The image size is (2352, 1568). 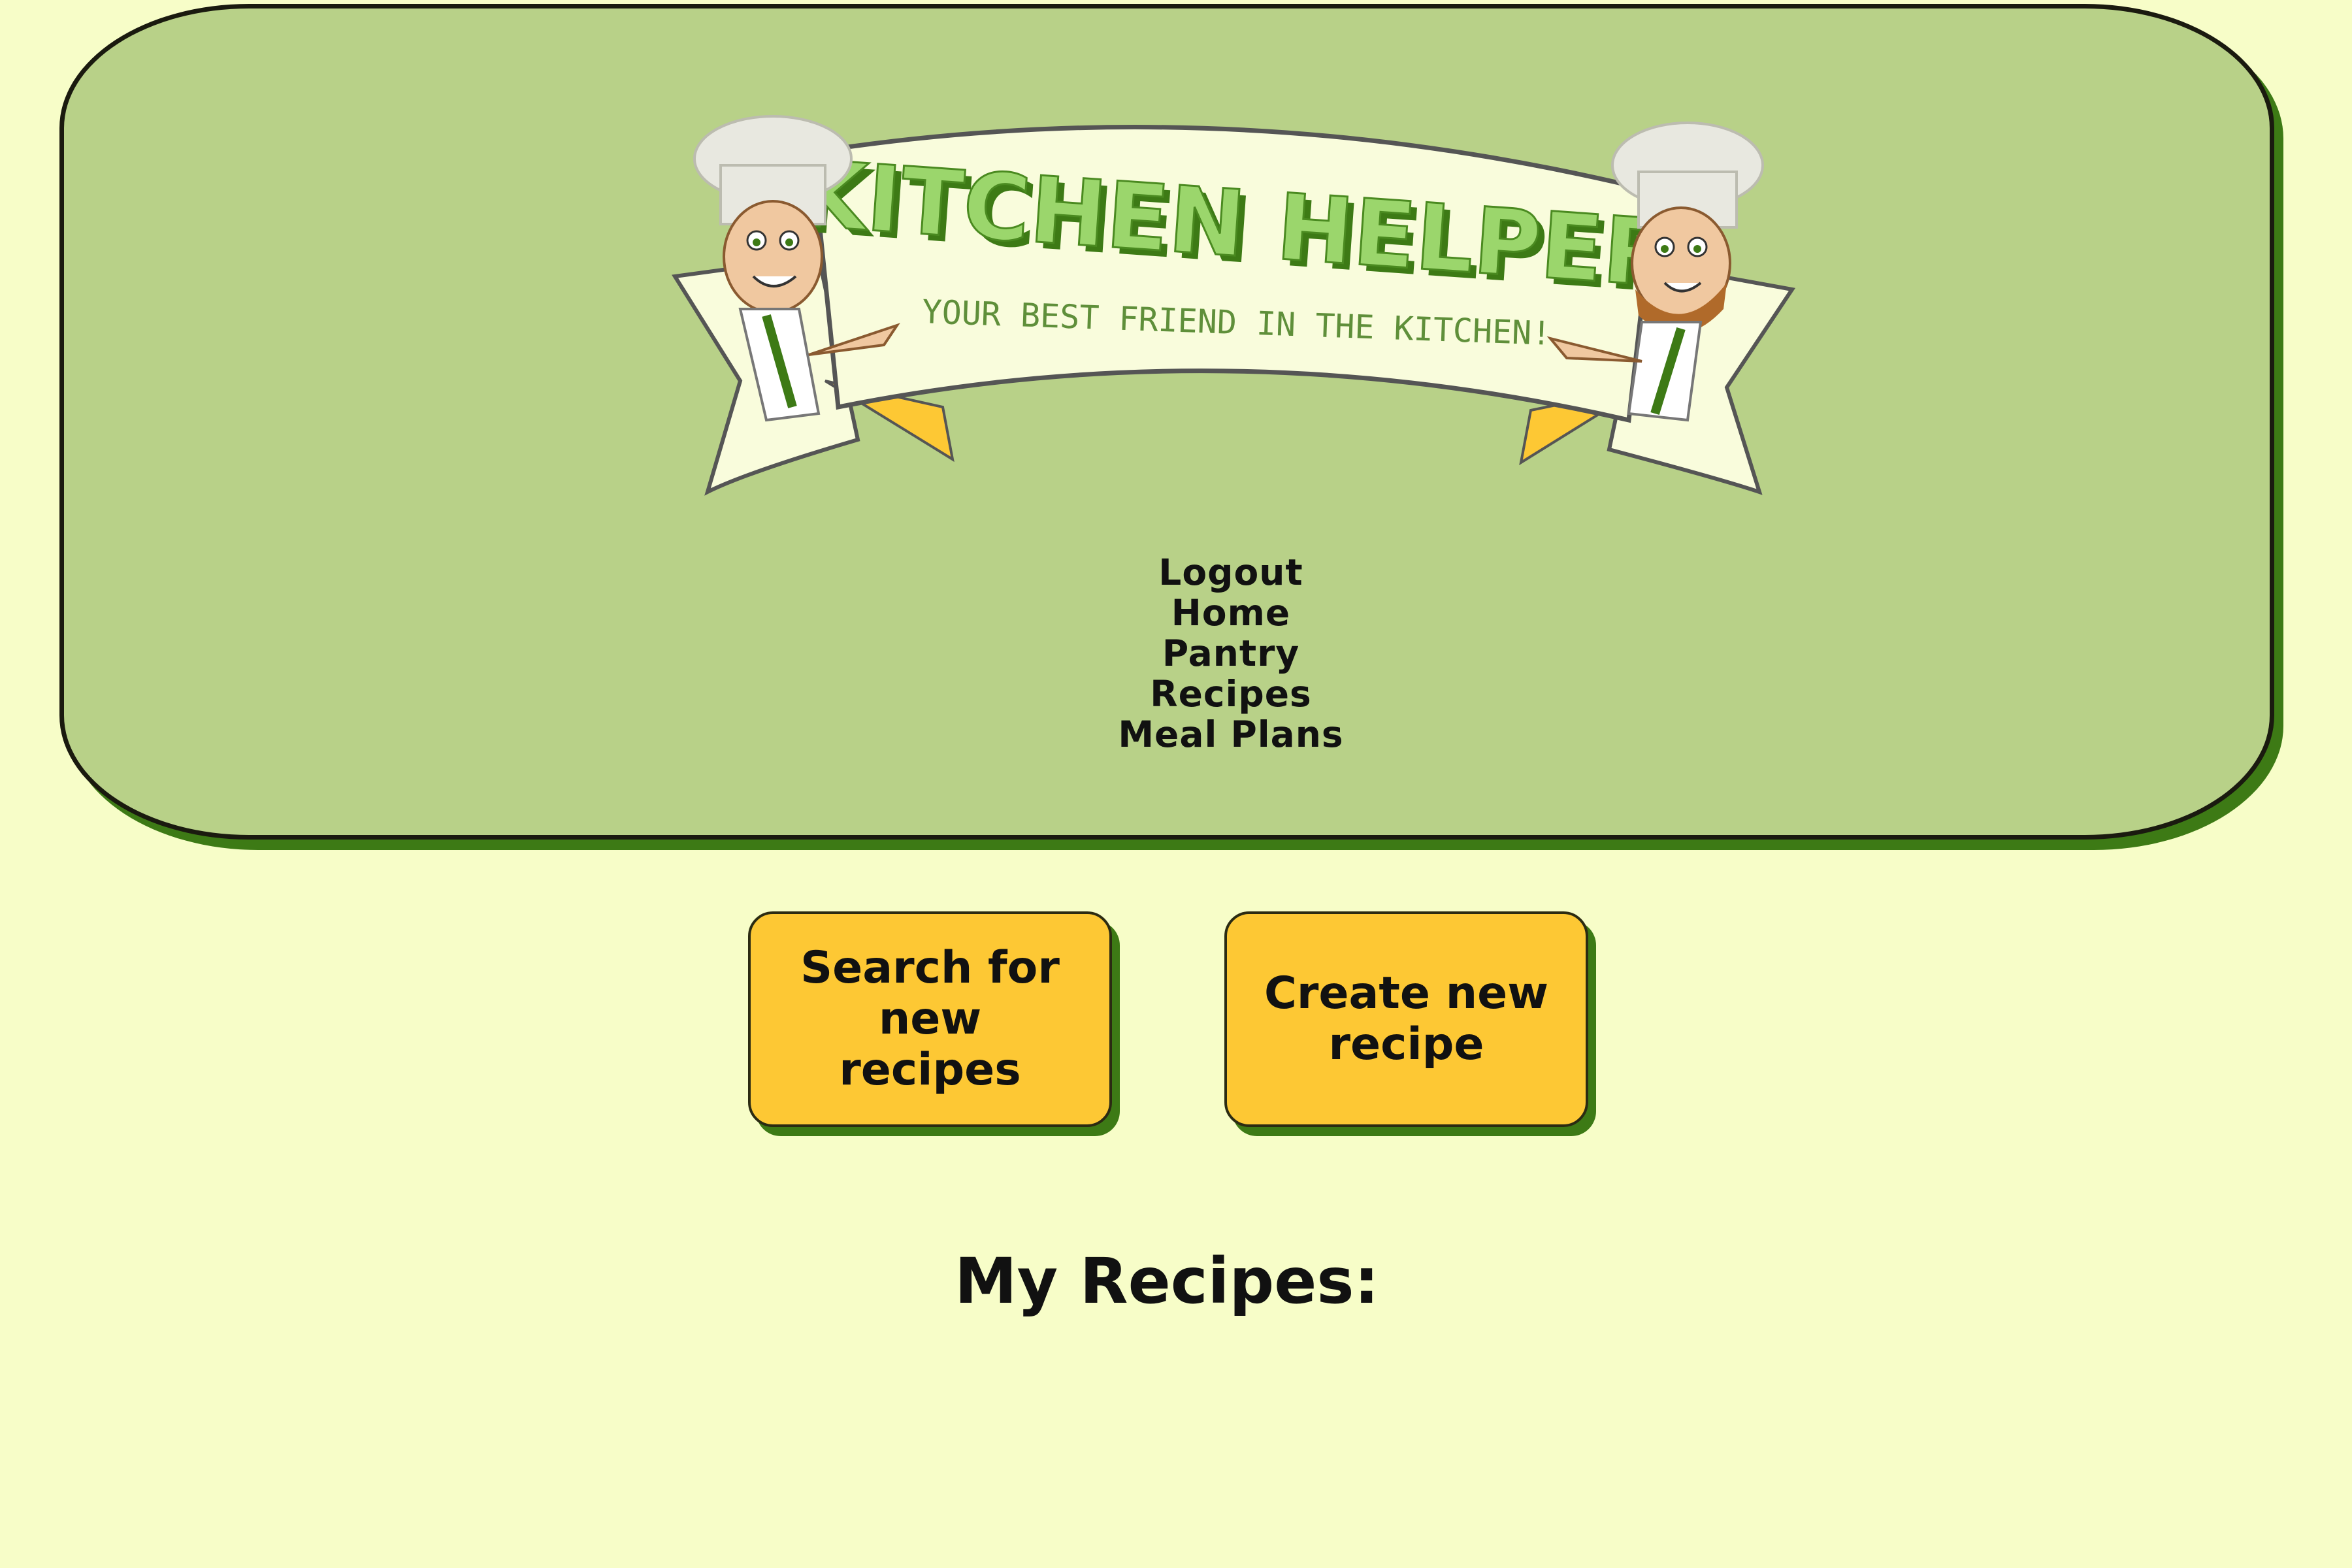 I want to click on nav-home: Home, so click(x=1230, y=613).